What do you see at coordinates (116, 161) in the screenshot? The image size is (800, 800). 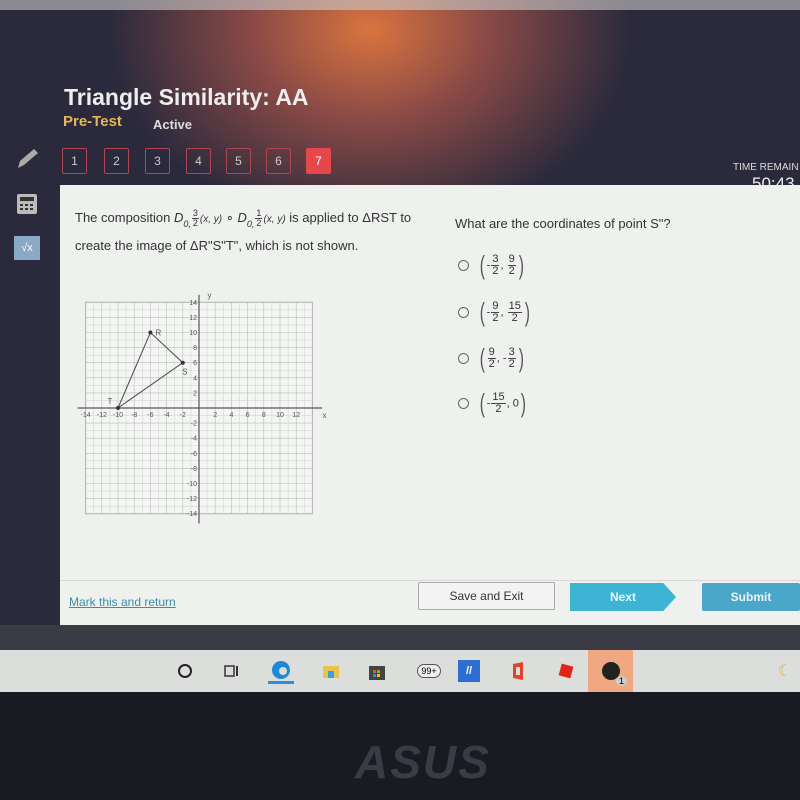 I see `question-nav-2: 2` at bounding box center [116, 161].